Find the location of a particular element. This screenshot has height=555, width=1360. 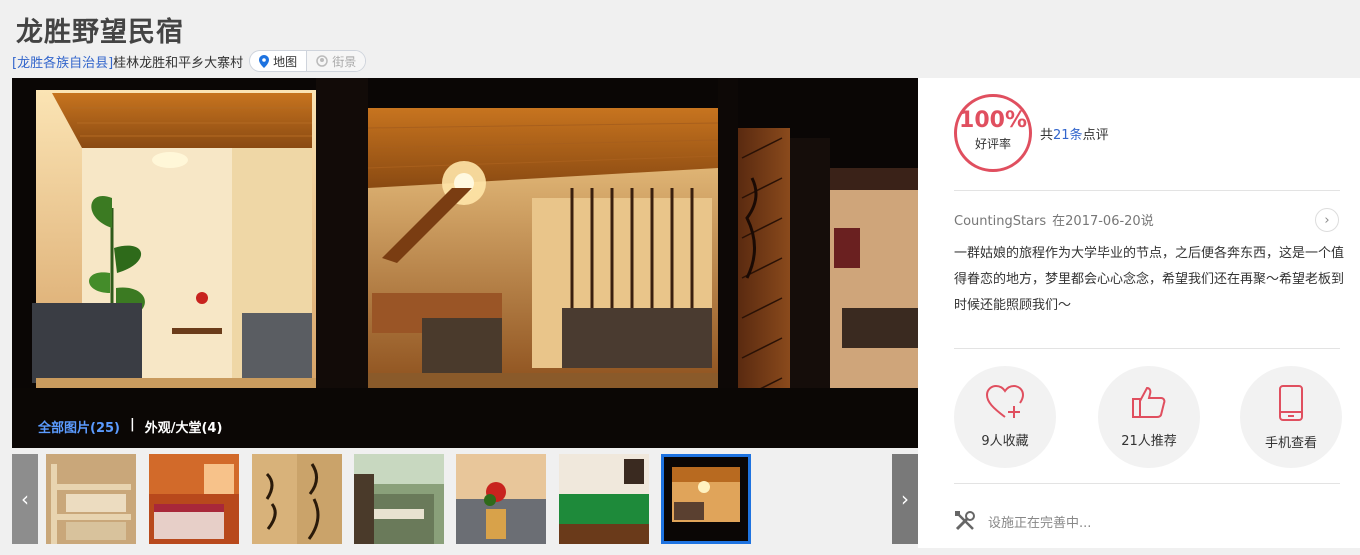

mobile-view-button: 手机查看 is located at coordinates (1291, 417).